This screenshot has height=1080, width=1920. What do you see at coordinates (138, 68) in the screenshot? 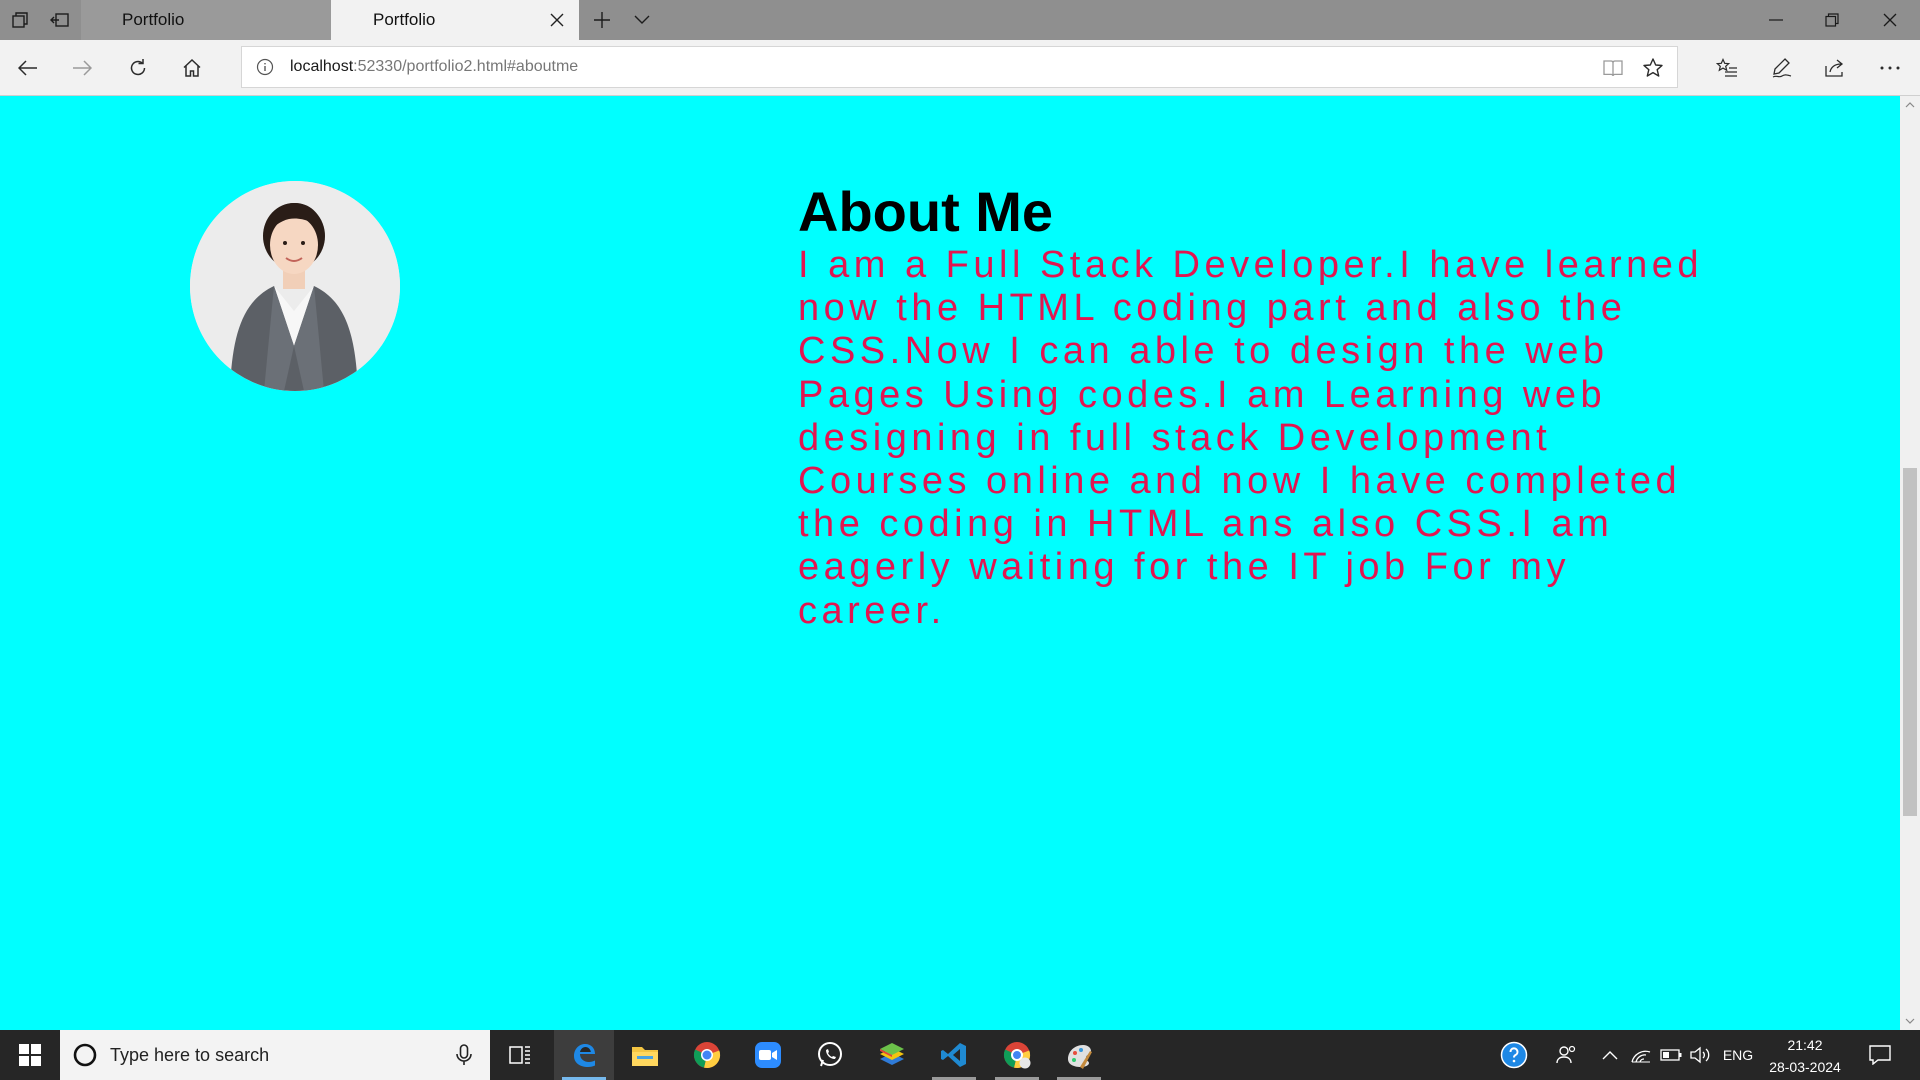
I see `refresh-icon` at bounding box center [138, 68].